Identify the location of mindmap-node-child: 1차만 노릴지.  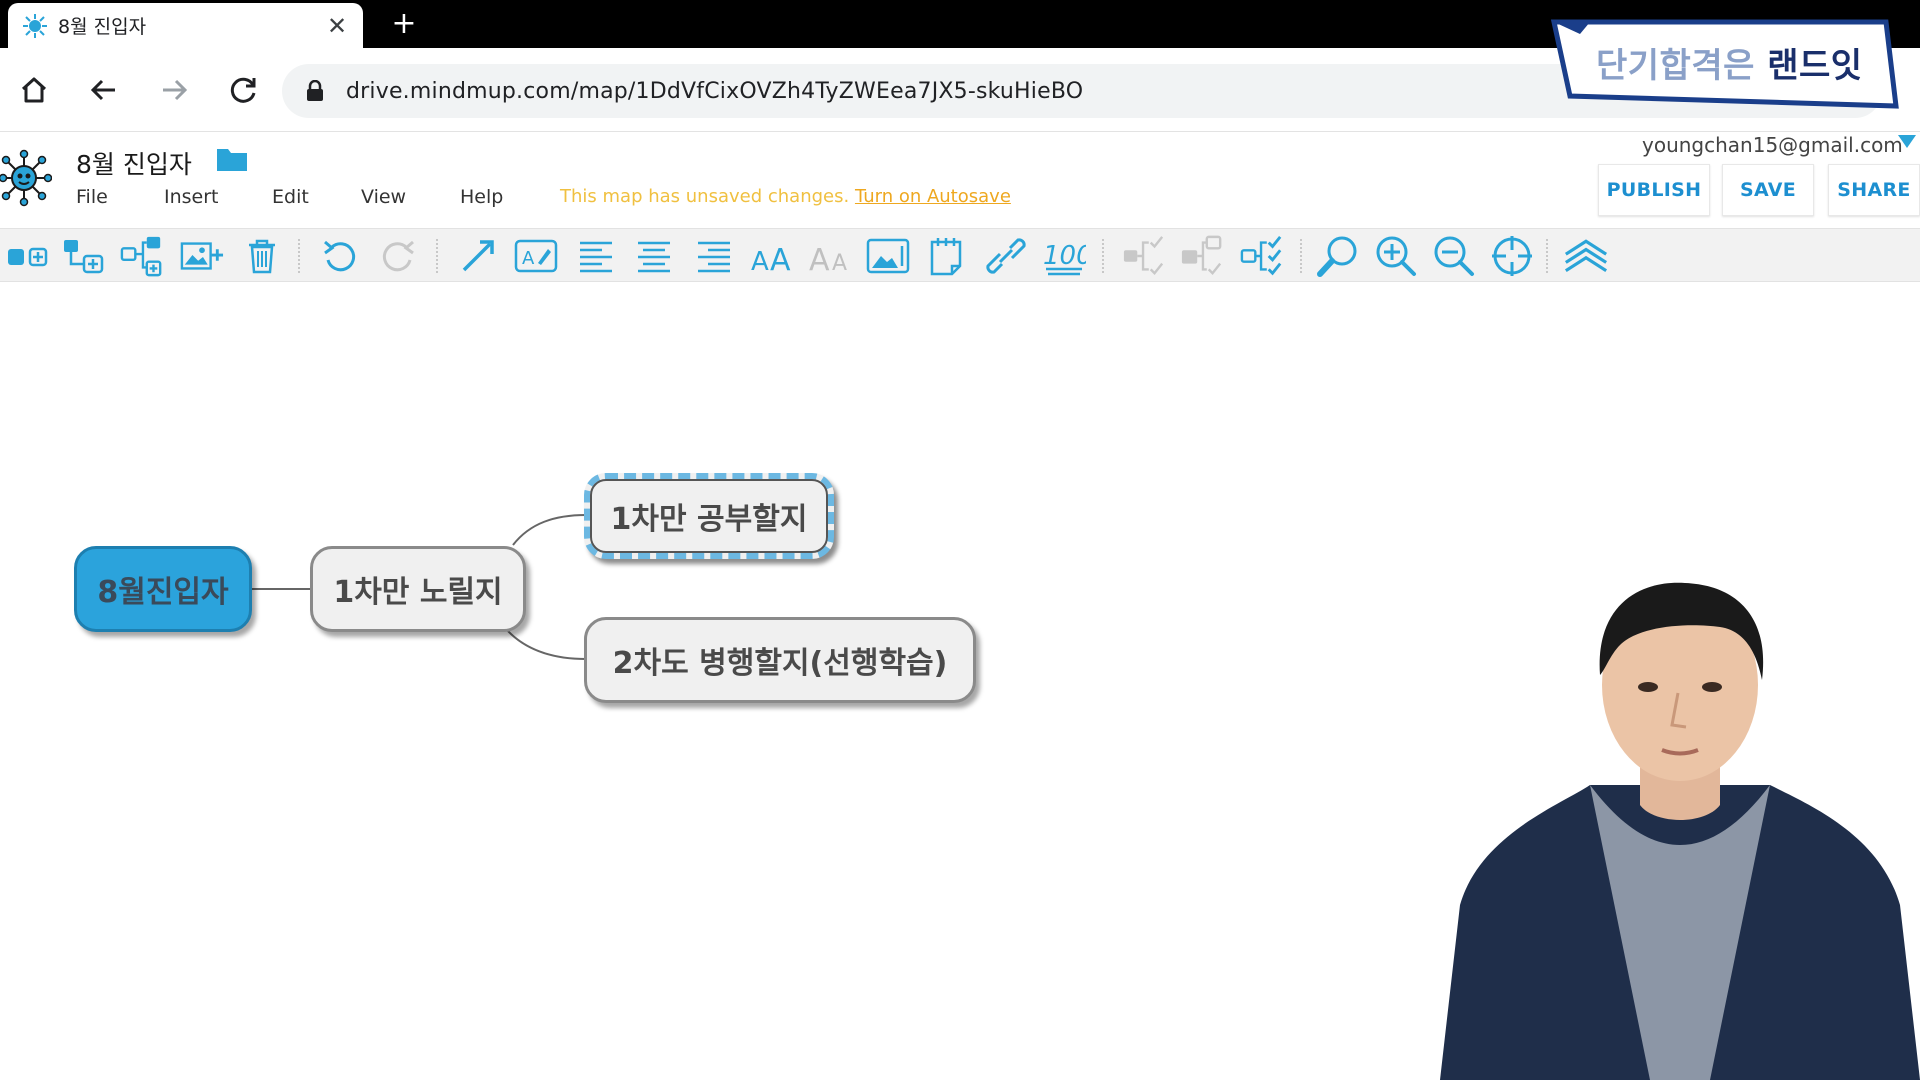
(418, 589).